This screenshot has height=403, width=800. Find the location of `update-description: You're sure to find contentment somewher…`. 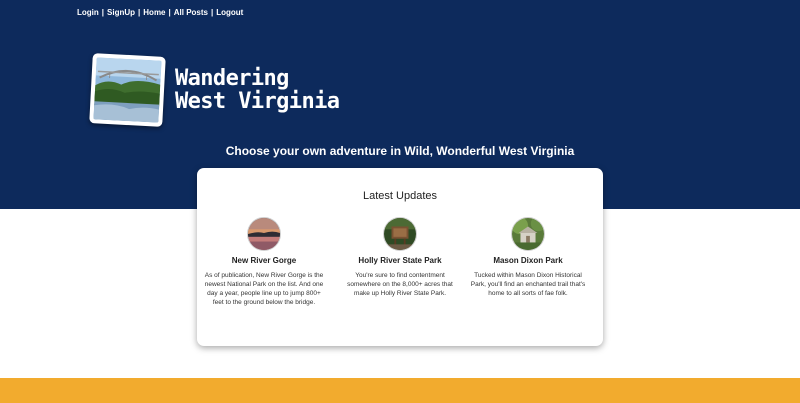

update-description: You're sure to find contentment somewher… is located at coordinates (400, 284).